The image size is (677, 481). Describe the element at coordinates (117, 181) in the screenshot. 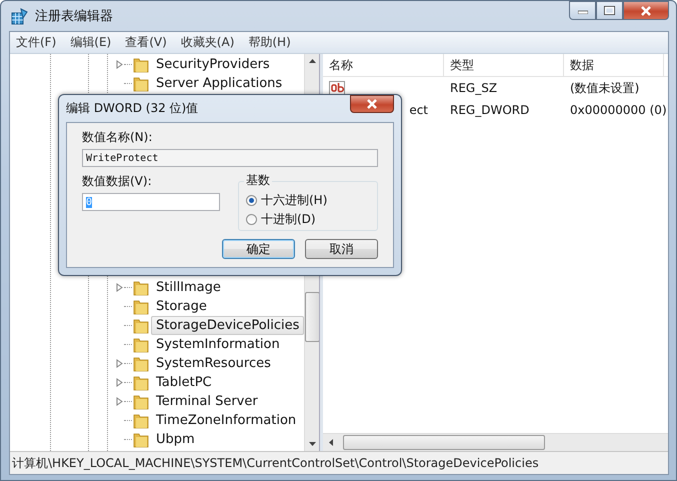

I see `field-label: 数值数据(V):` at that location.